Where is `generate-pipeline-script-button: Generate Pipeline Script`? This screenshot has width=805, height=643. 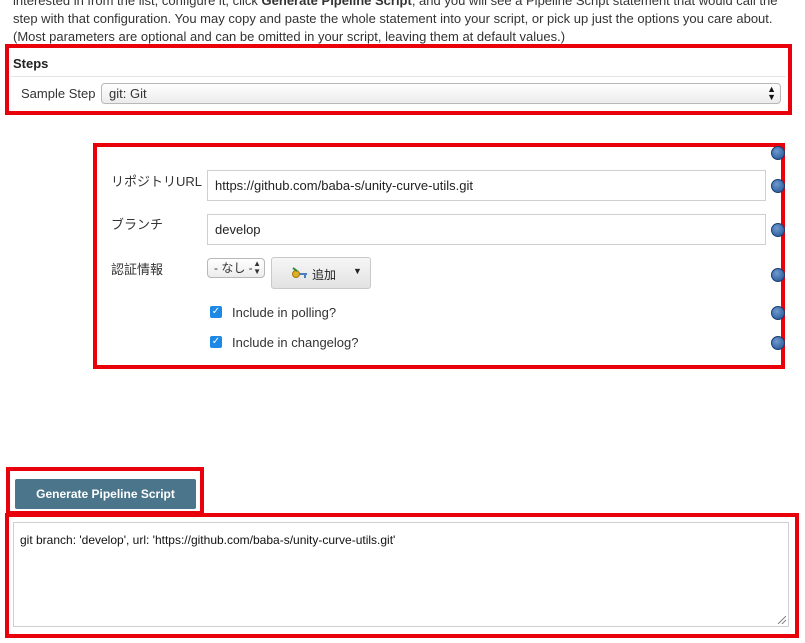
generate-pipeline-script-button: Generate Pipeline Script is located at coordinates (105, 494).